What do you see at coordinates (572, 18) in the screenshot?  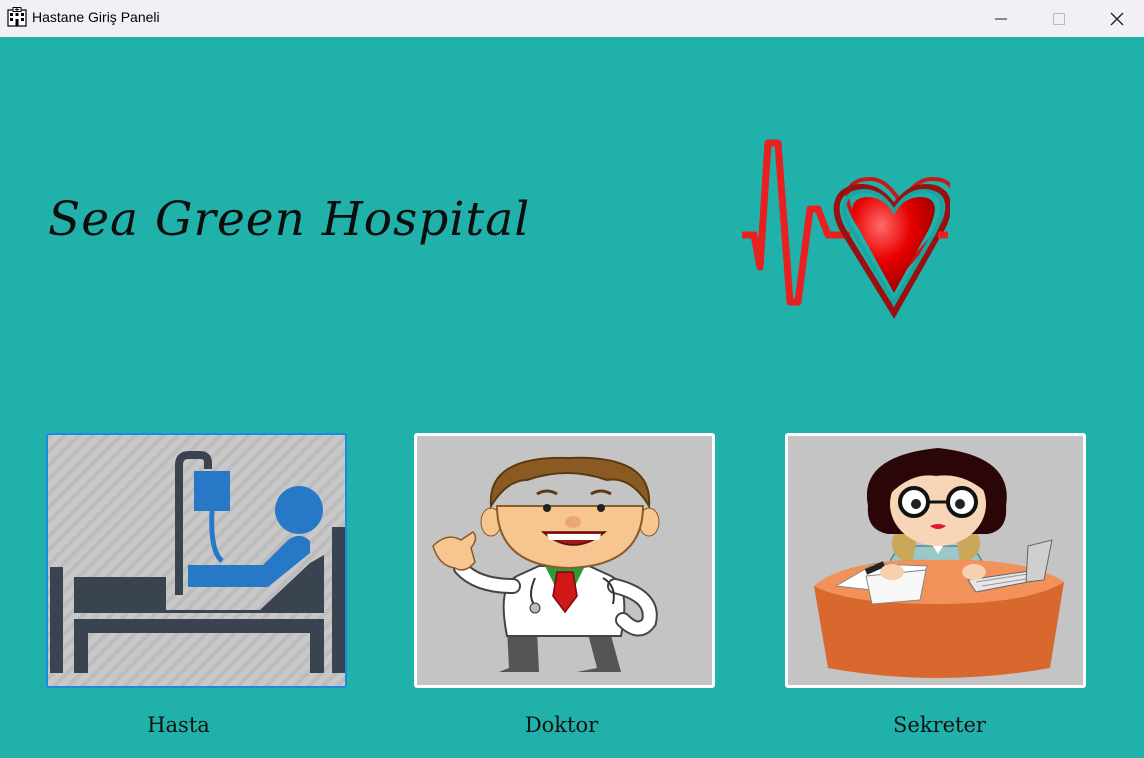 I see `window-titlebar: Hastane Giriş Paneli` at bounding box center [572, 18].